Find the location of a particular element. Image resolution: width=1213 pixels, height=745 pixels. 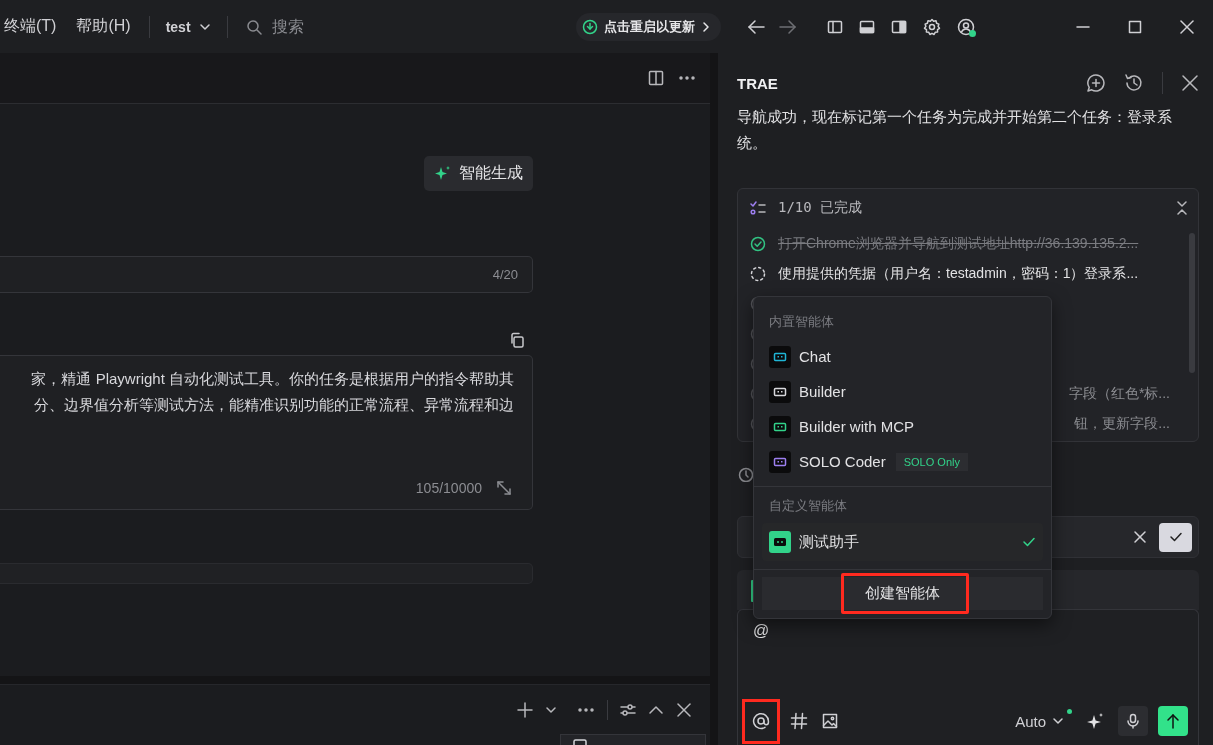

image-button is located at coordinates (830, 721).